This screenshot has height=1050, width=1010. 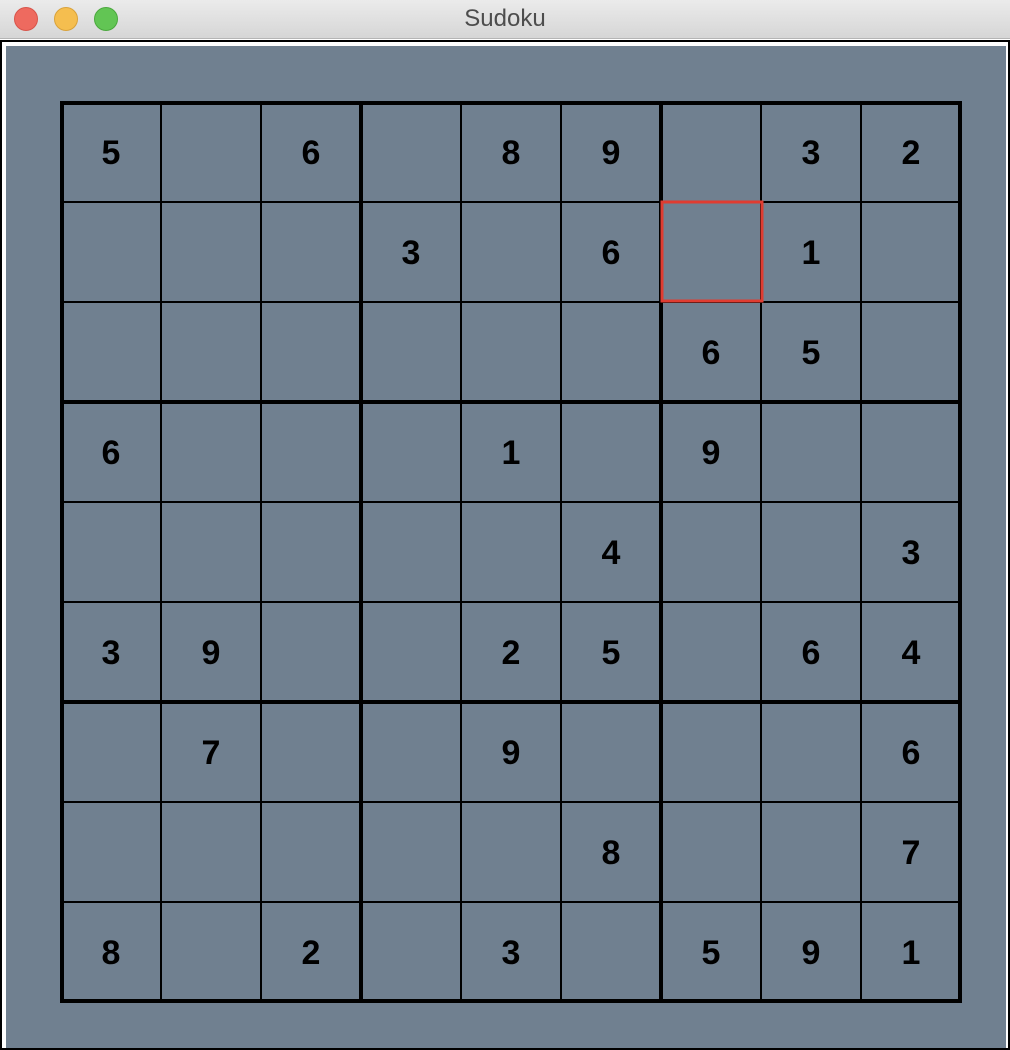 I want to click on sudoku-cell-r8c2, so click(x=211, y=852).